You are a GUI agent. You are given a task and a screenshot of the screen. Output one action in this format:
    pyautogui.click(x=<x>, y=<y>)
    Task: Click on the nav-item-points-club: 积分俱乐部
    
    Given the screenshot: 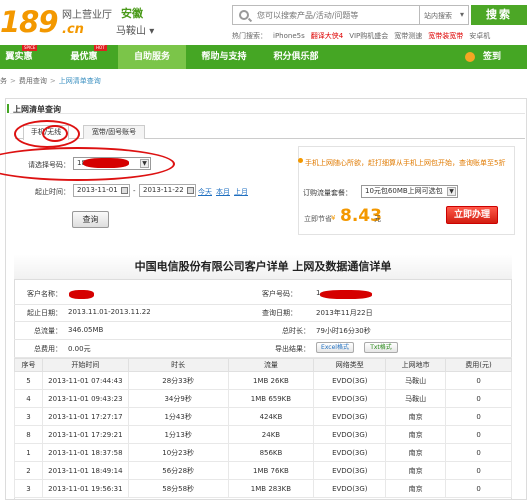 What is the action you would take?
    pyautogui.click(x=296, y=57)
    